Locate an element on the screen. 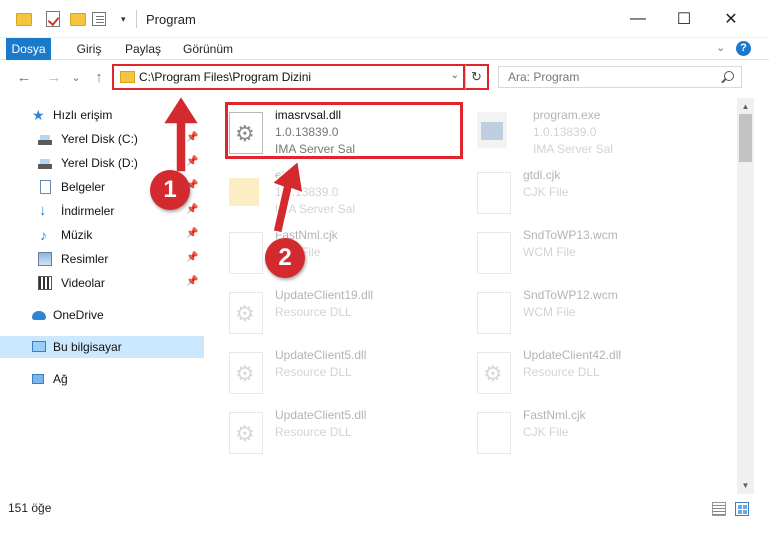 This screenshot has height=538, width=769. sidebar-item-videos: Videolar 📌 is located at coordinates (102, 283).